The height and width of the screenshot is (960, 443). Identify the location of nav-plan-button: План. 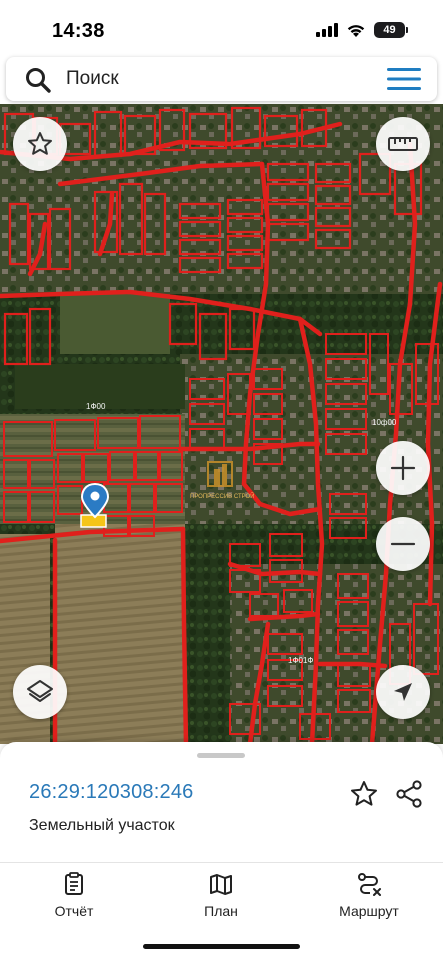
(221, 895).